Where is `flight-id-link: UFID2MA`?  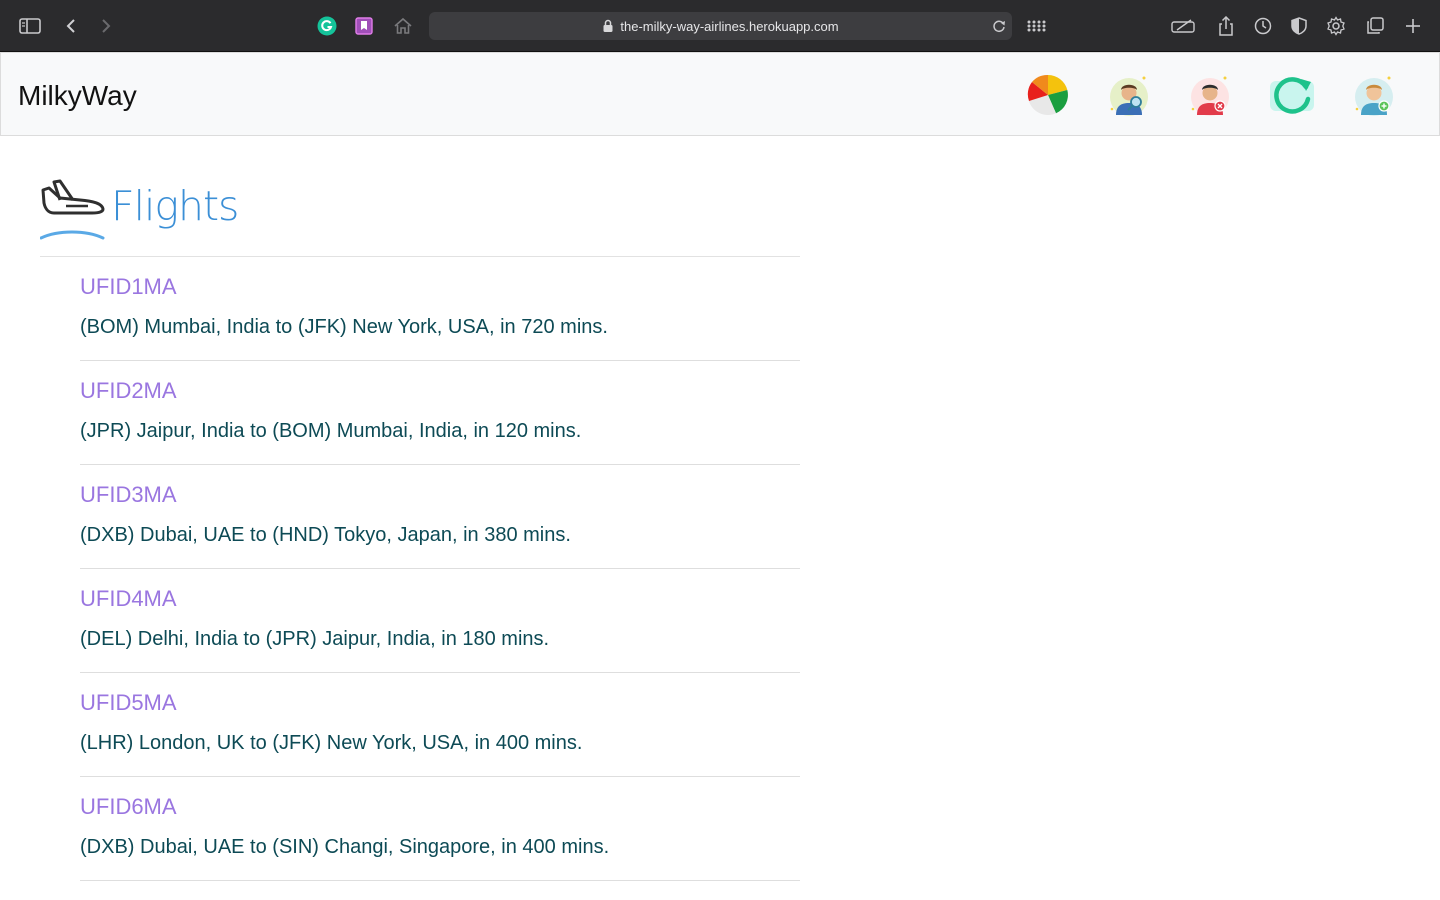 flight-id-link: UFID2MA is located at coordinates (128, 391).